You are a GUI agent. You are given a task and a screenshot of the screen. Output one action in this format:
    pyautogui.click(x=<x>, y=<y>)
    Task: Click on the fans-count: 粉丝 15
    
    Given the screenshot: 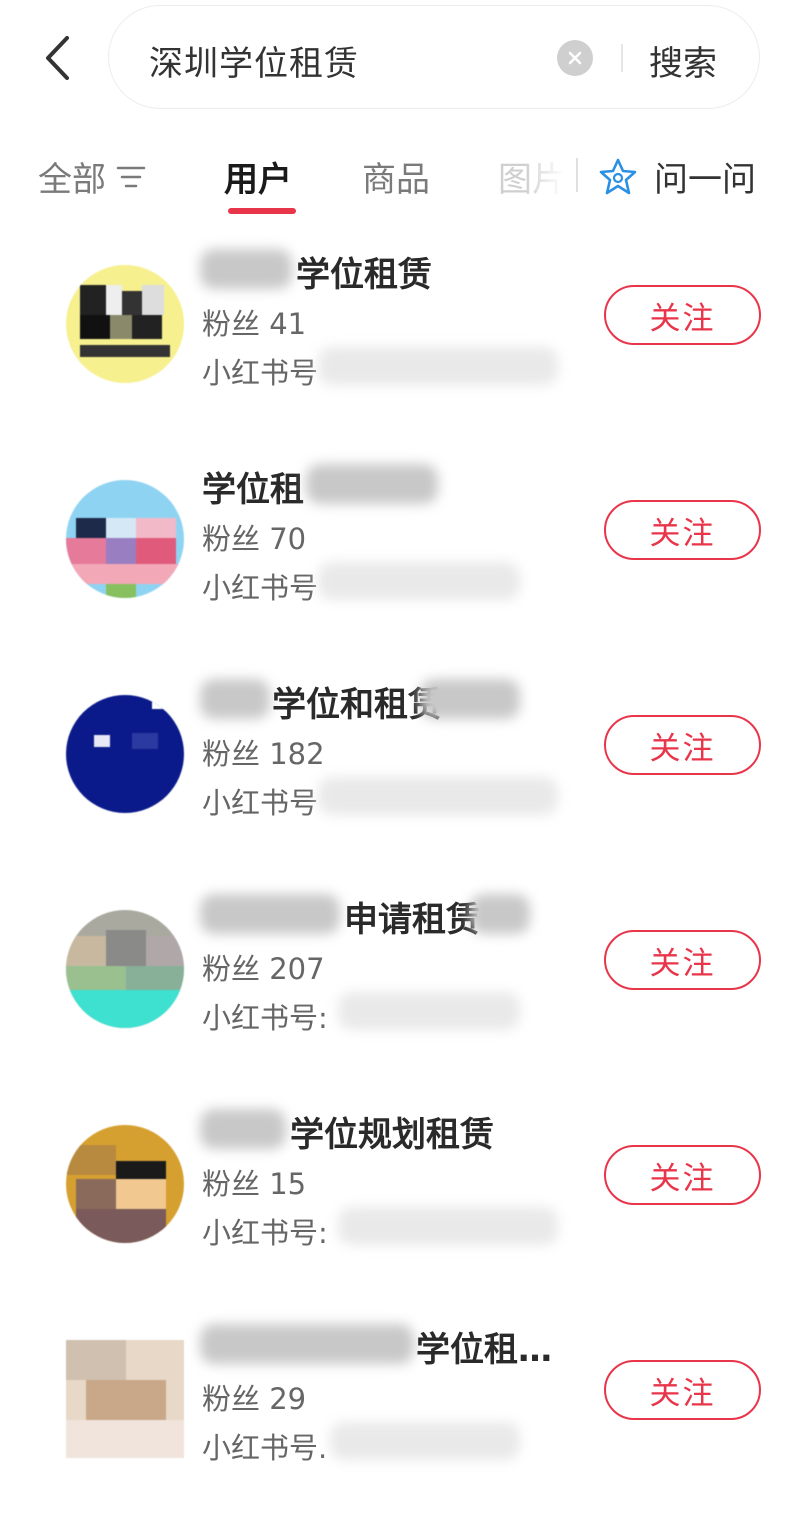 What is the action you would take?
    pyautogui.click(x=254, y=1184)
    